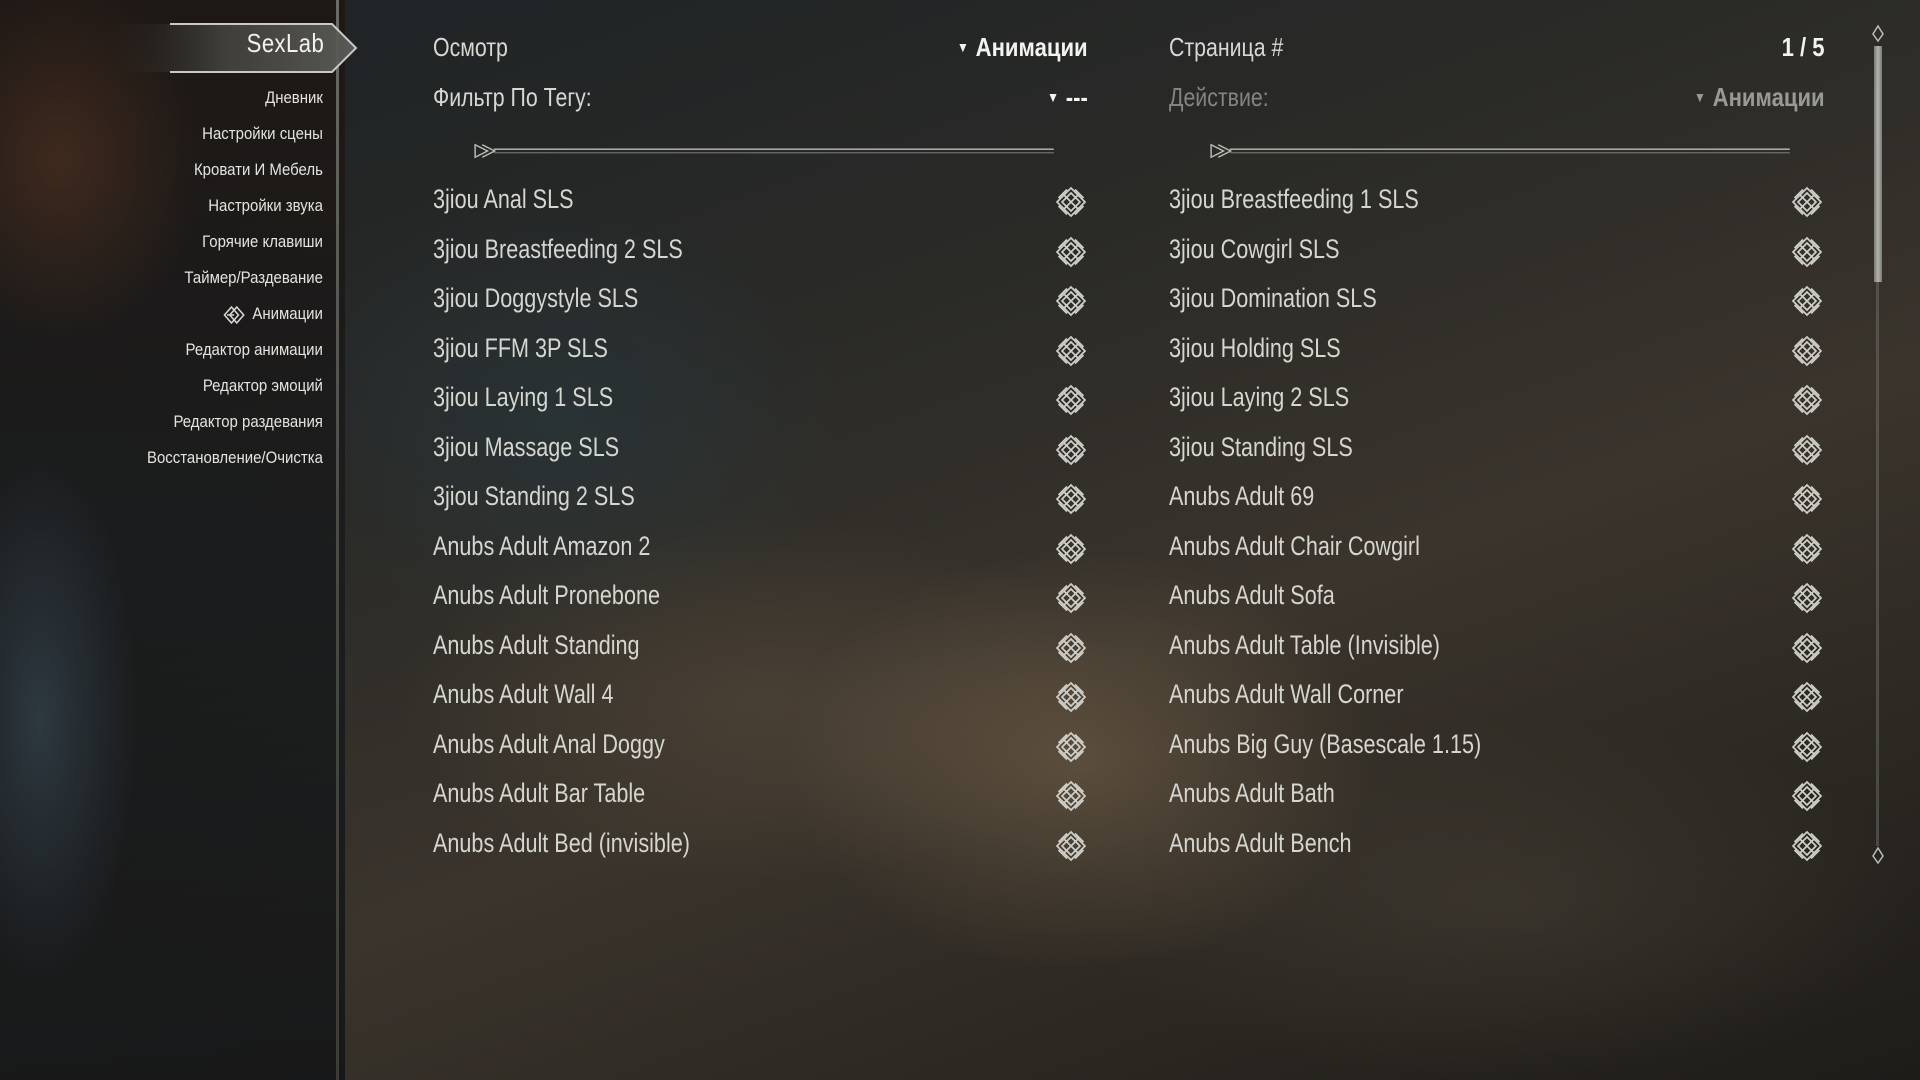 The width and height of the screenshot is (1920, 1080). I want to click on view-value: Анимации, so click(1031, 47).